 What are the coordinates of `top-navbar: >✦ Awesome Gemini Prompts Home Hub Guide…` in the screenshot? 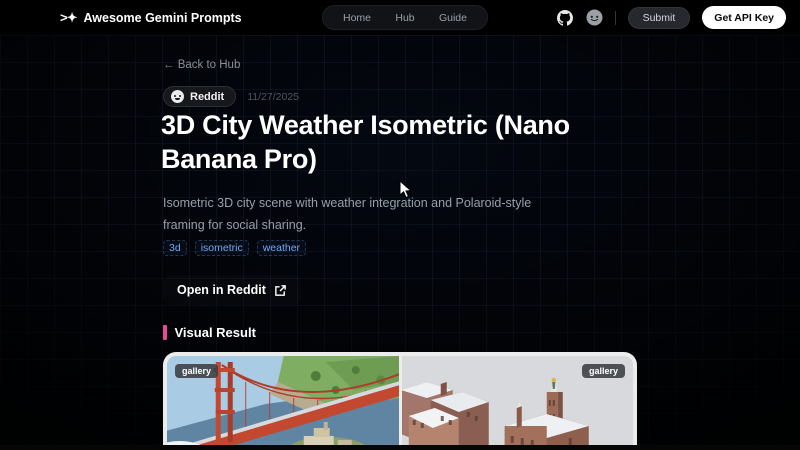 It's located at (400, 17).